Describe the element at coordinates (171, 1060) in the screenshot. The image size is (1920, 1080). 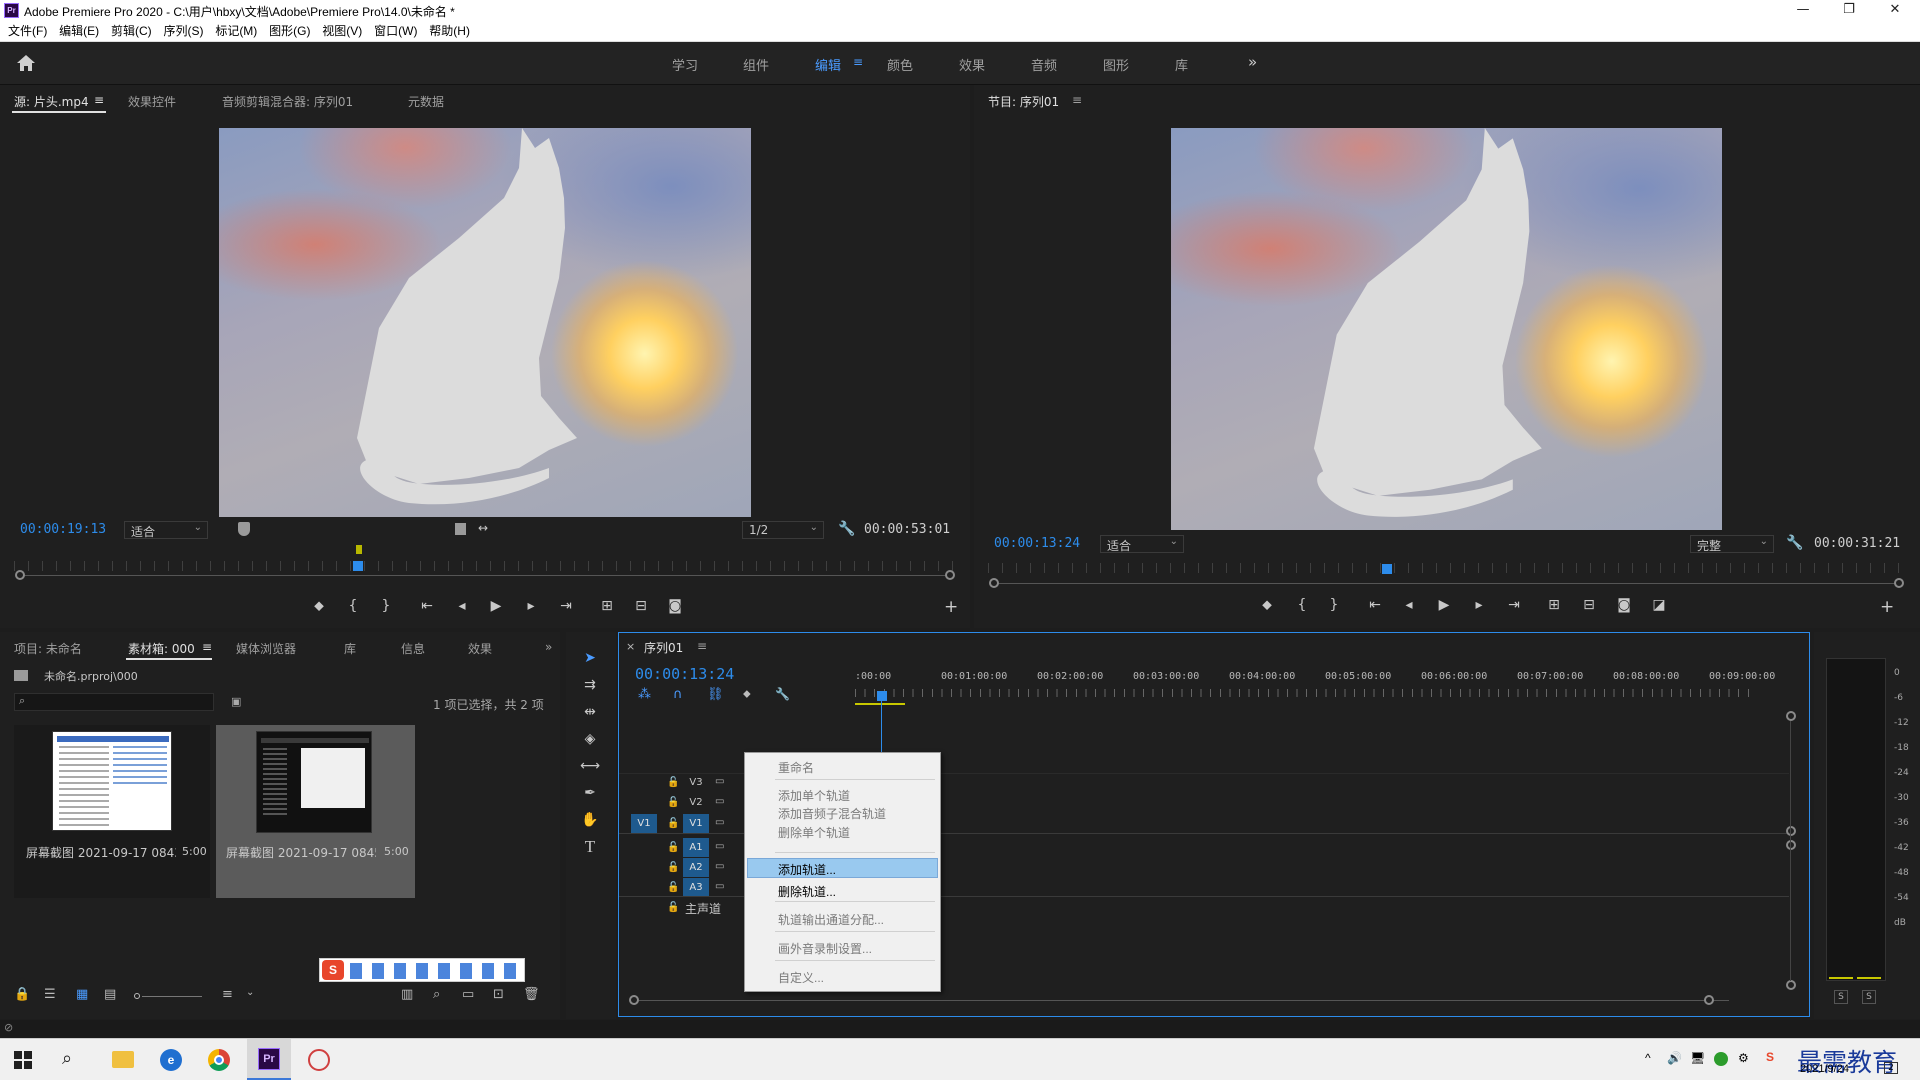
I see `edge-browser-icon: e` at that location.